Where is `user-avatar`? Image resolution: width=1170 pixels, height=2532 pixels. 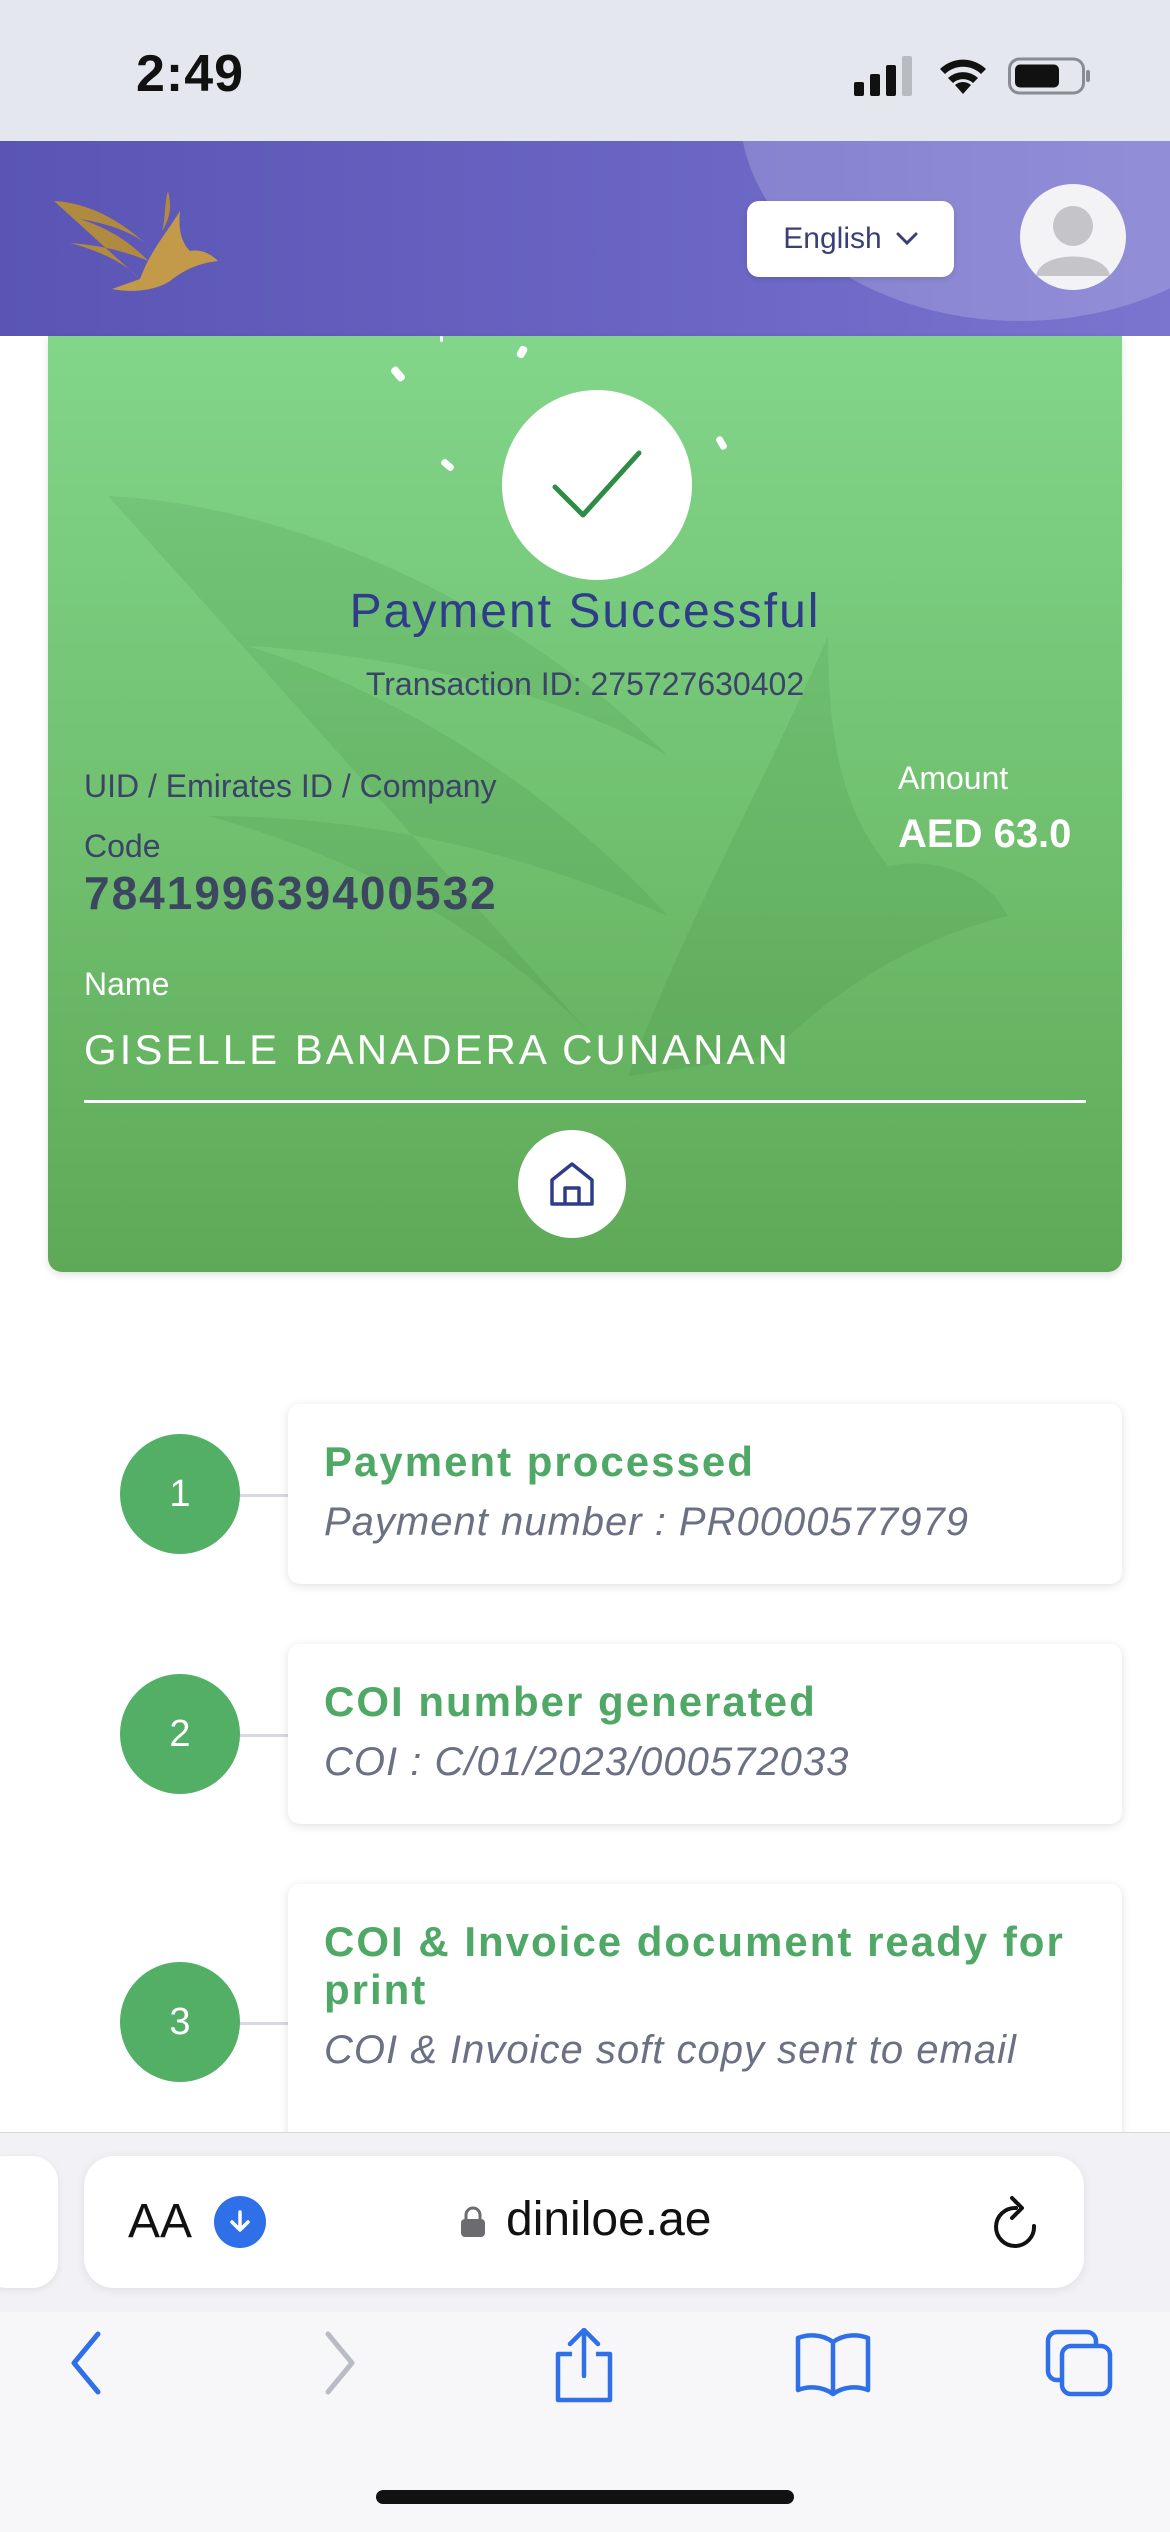
user-avatar is located at coordinates (1073, 237).